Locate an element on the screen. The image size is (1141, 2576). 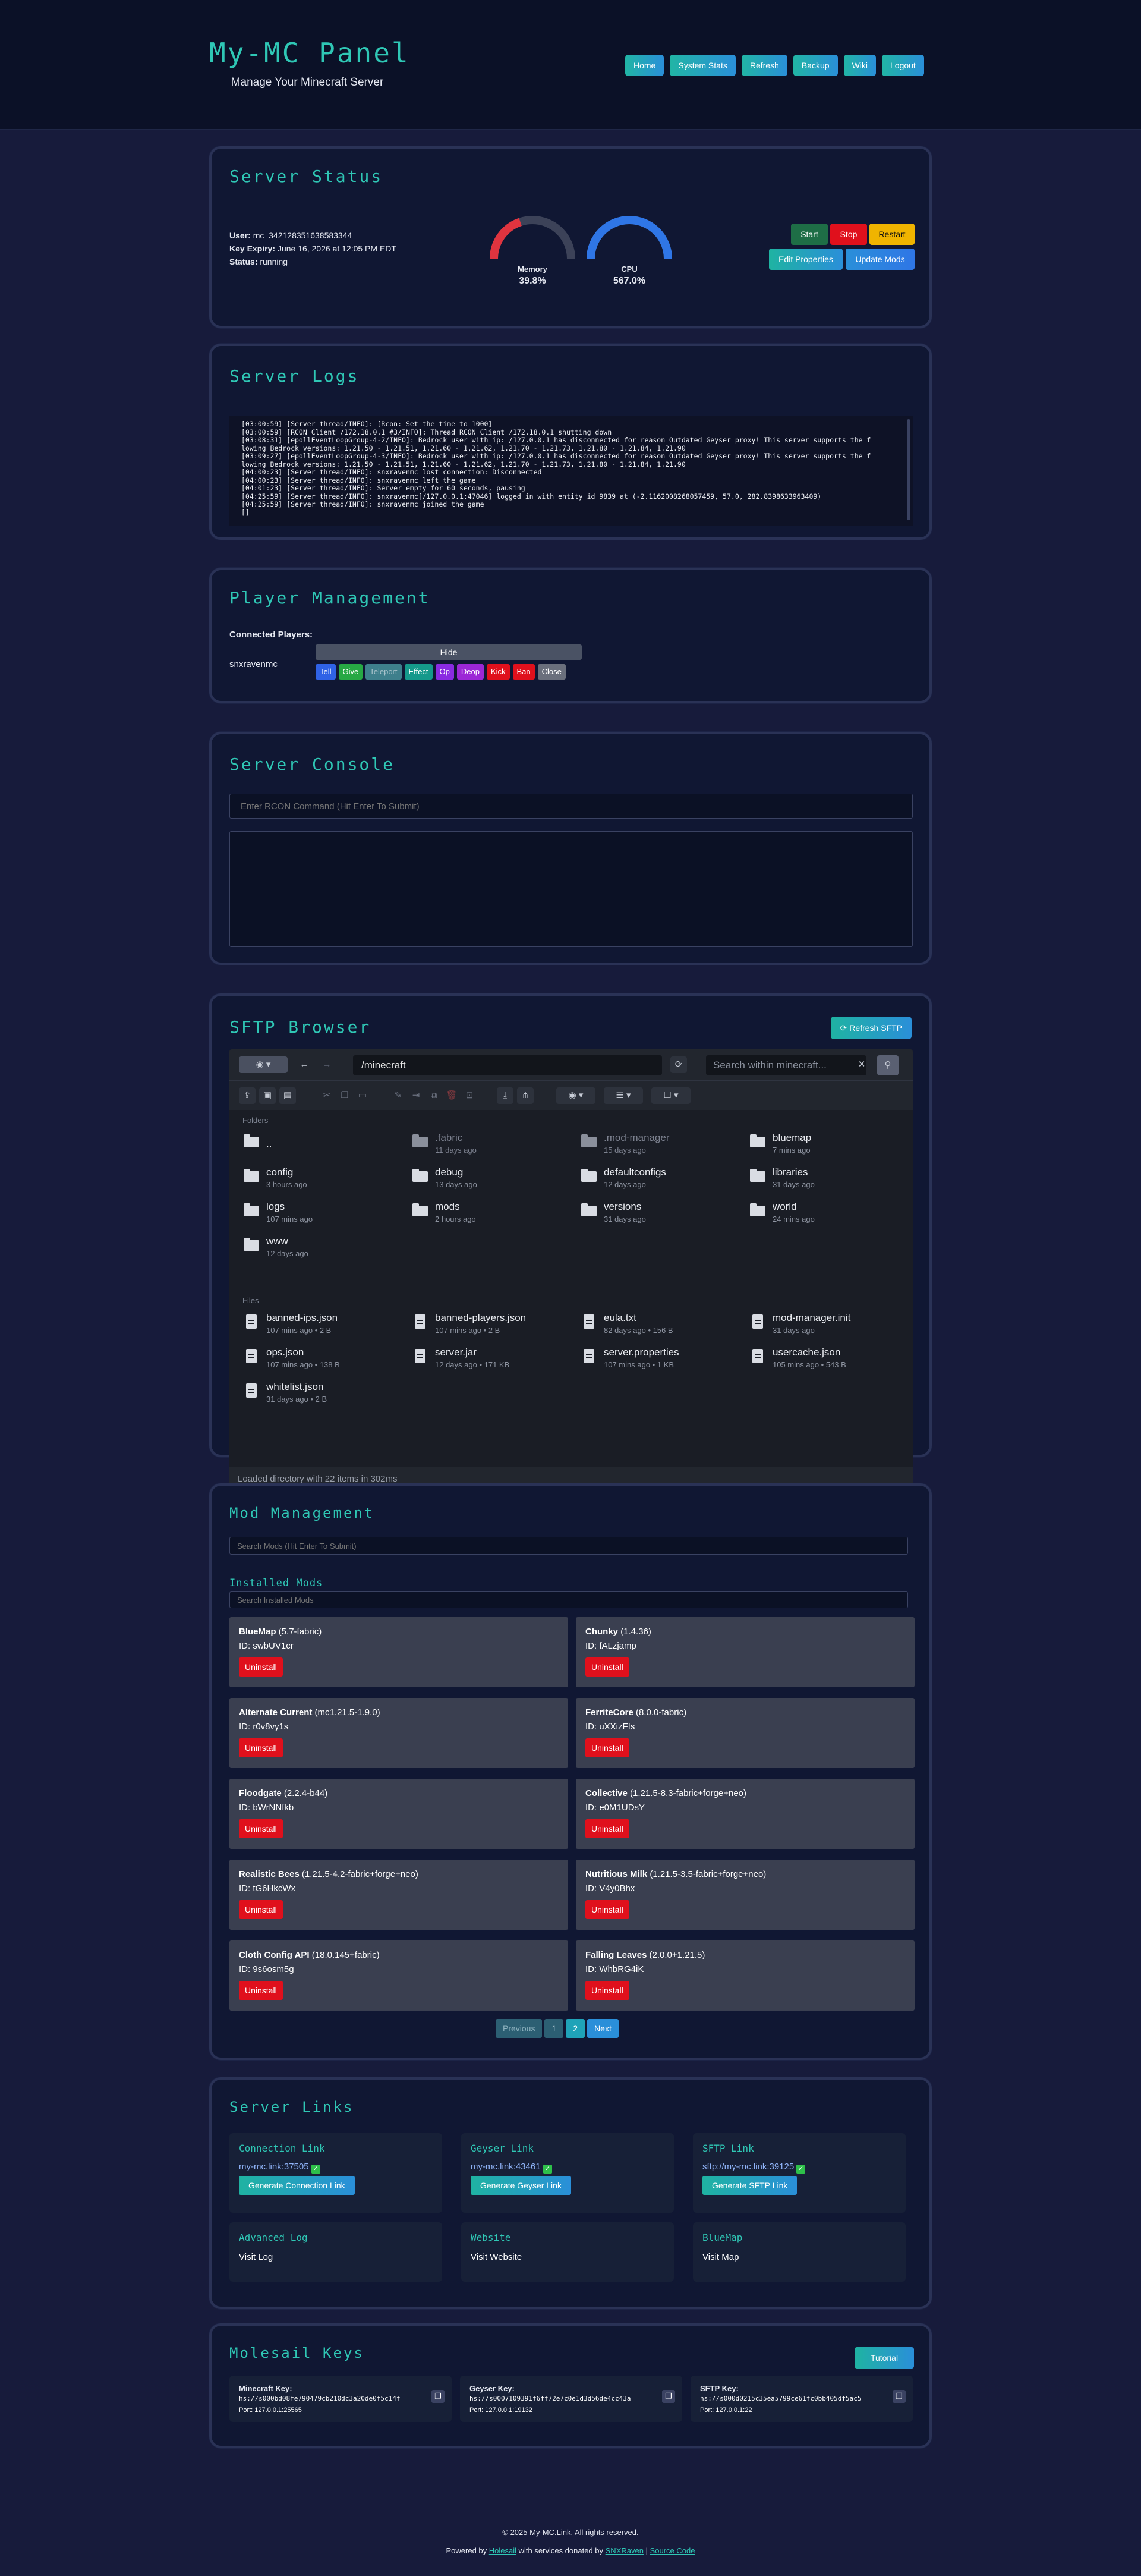
forward-arrow-icon: → is located at coordinates (327, 1064).